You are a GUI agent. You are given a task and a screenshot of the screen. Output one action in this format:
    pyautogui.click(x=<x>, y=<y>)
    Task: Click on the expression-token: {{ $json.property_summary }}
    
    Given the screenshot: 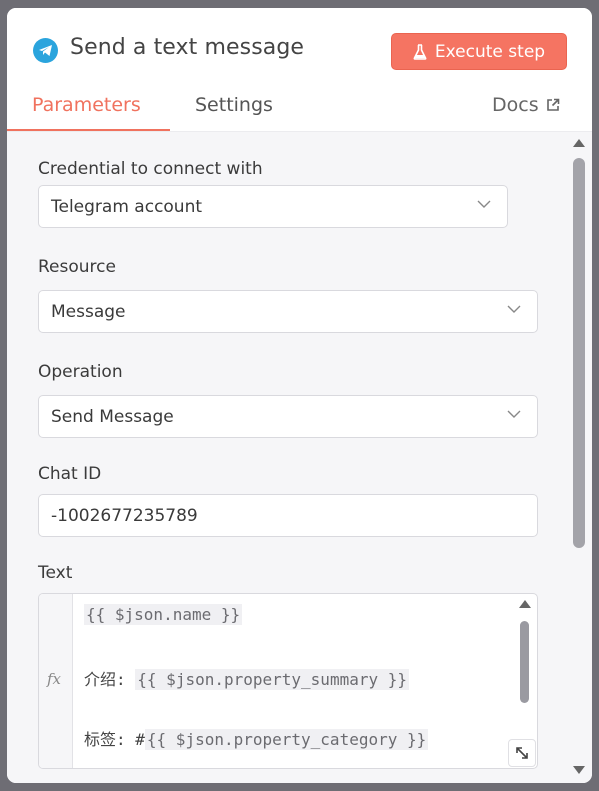 What is the action you would take?
    pyautogui.click(x=272, y=679)
    